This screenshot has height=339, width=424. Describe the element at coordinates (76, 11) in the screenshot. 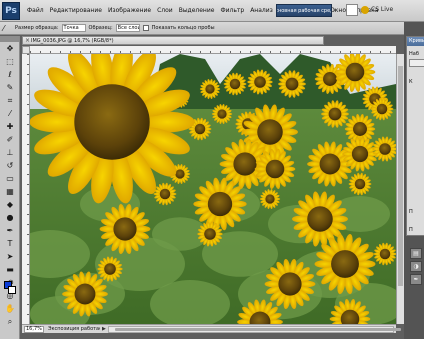

I see `menu-item-1: Редактирование` at that location.